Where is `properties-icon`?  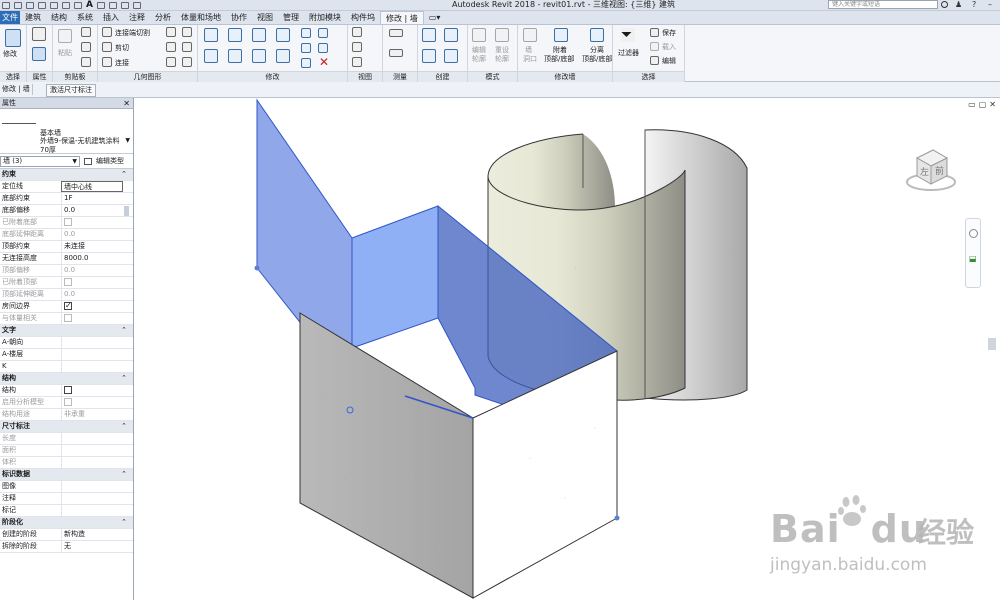 properties-icon is located at coordinates (39, 54).